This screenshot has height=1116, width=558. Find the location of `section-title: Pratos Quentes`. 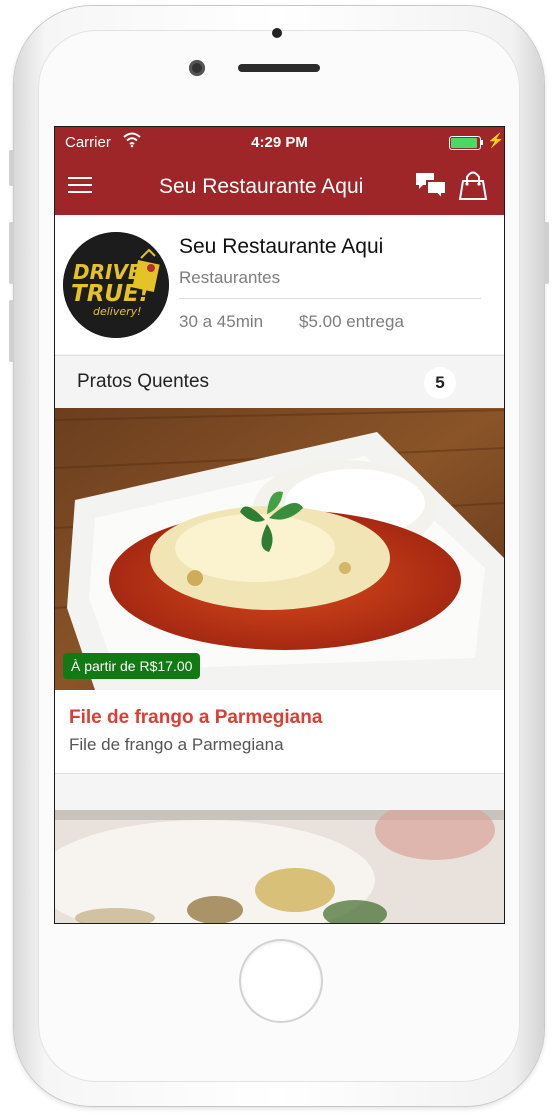

section-title: Pratos Quentes is located at coordinates (143, 381).